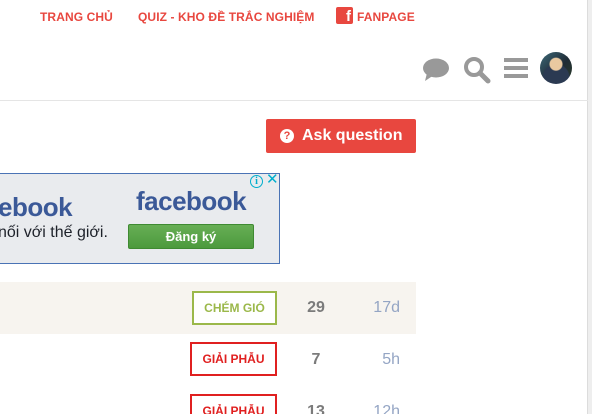 The width and height of the screenshot is (592, 414). What do you see at coordinates (234, 308) in the screenshot?
I see `category-tag: CHÉM GIÓ` at bounding box center [234, 308].